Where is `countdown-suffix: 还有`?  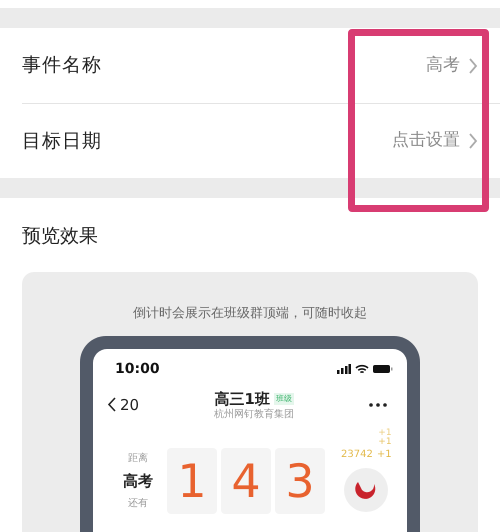 countdown-suffix: 还有 is located at coordinates (138, 504).